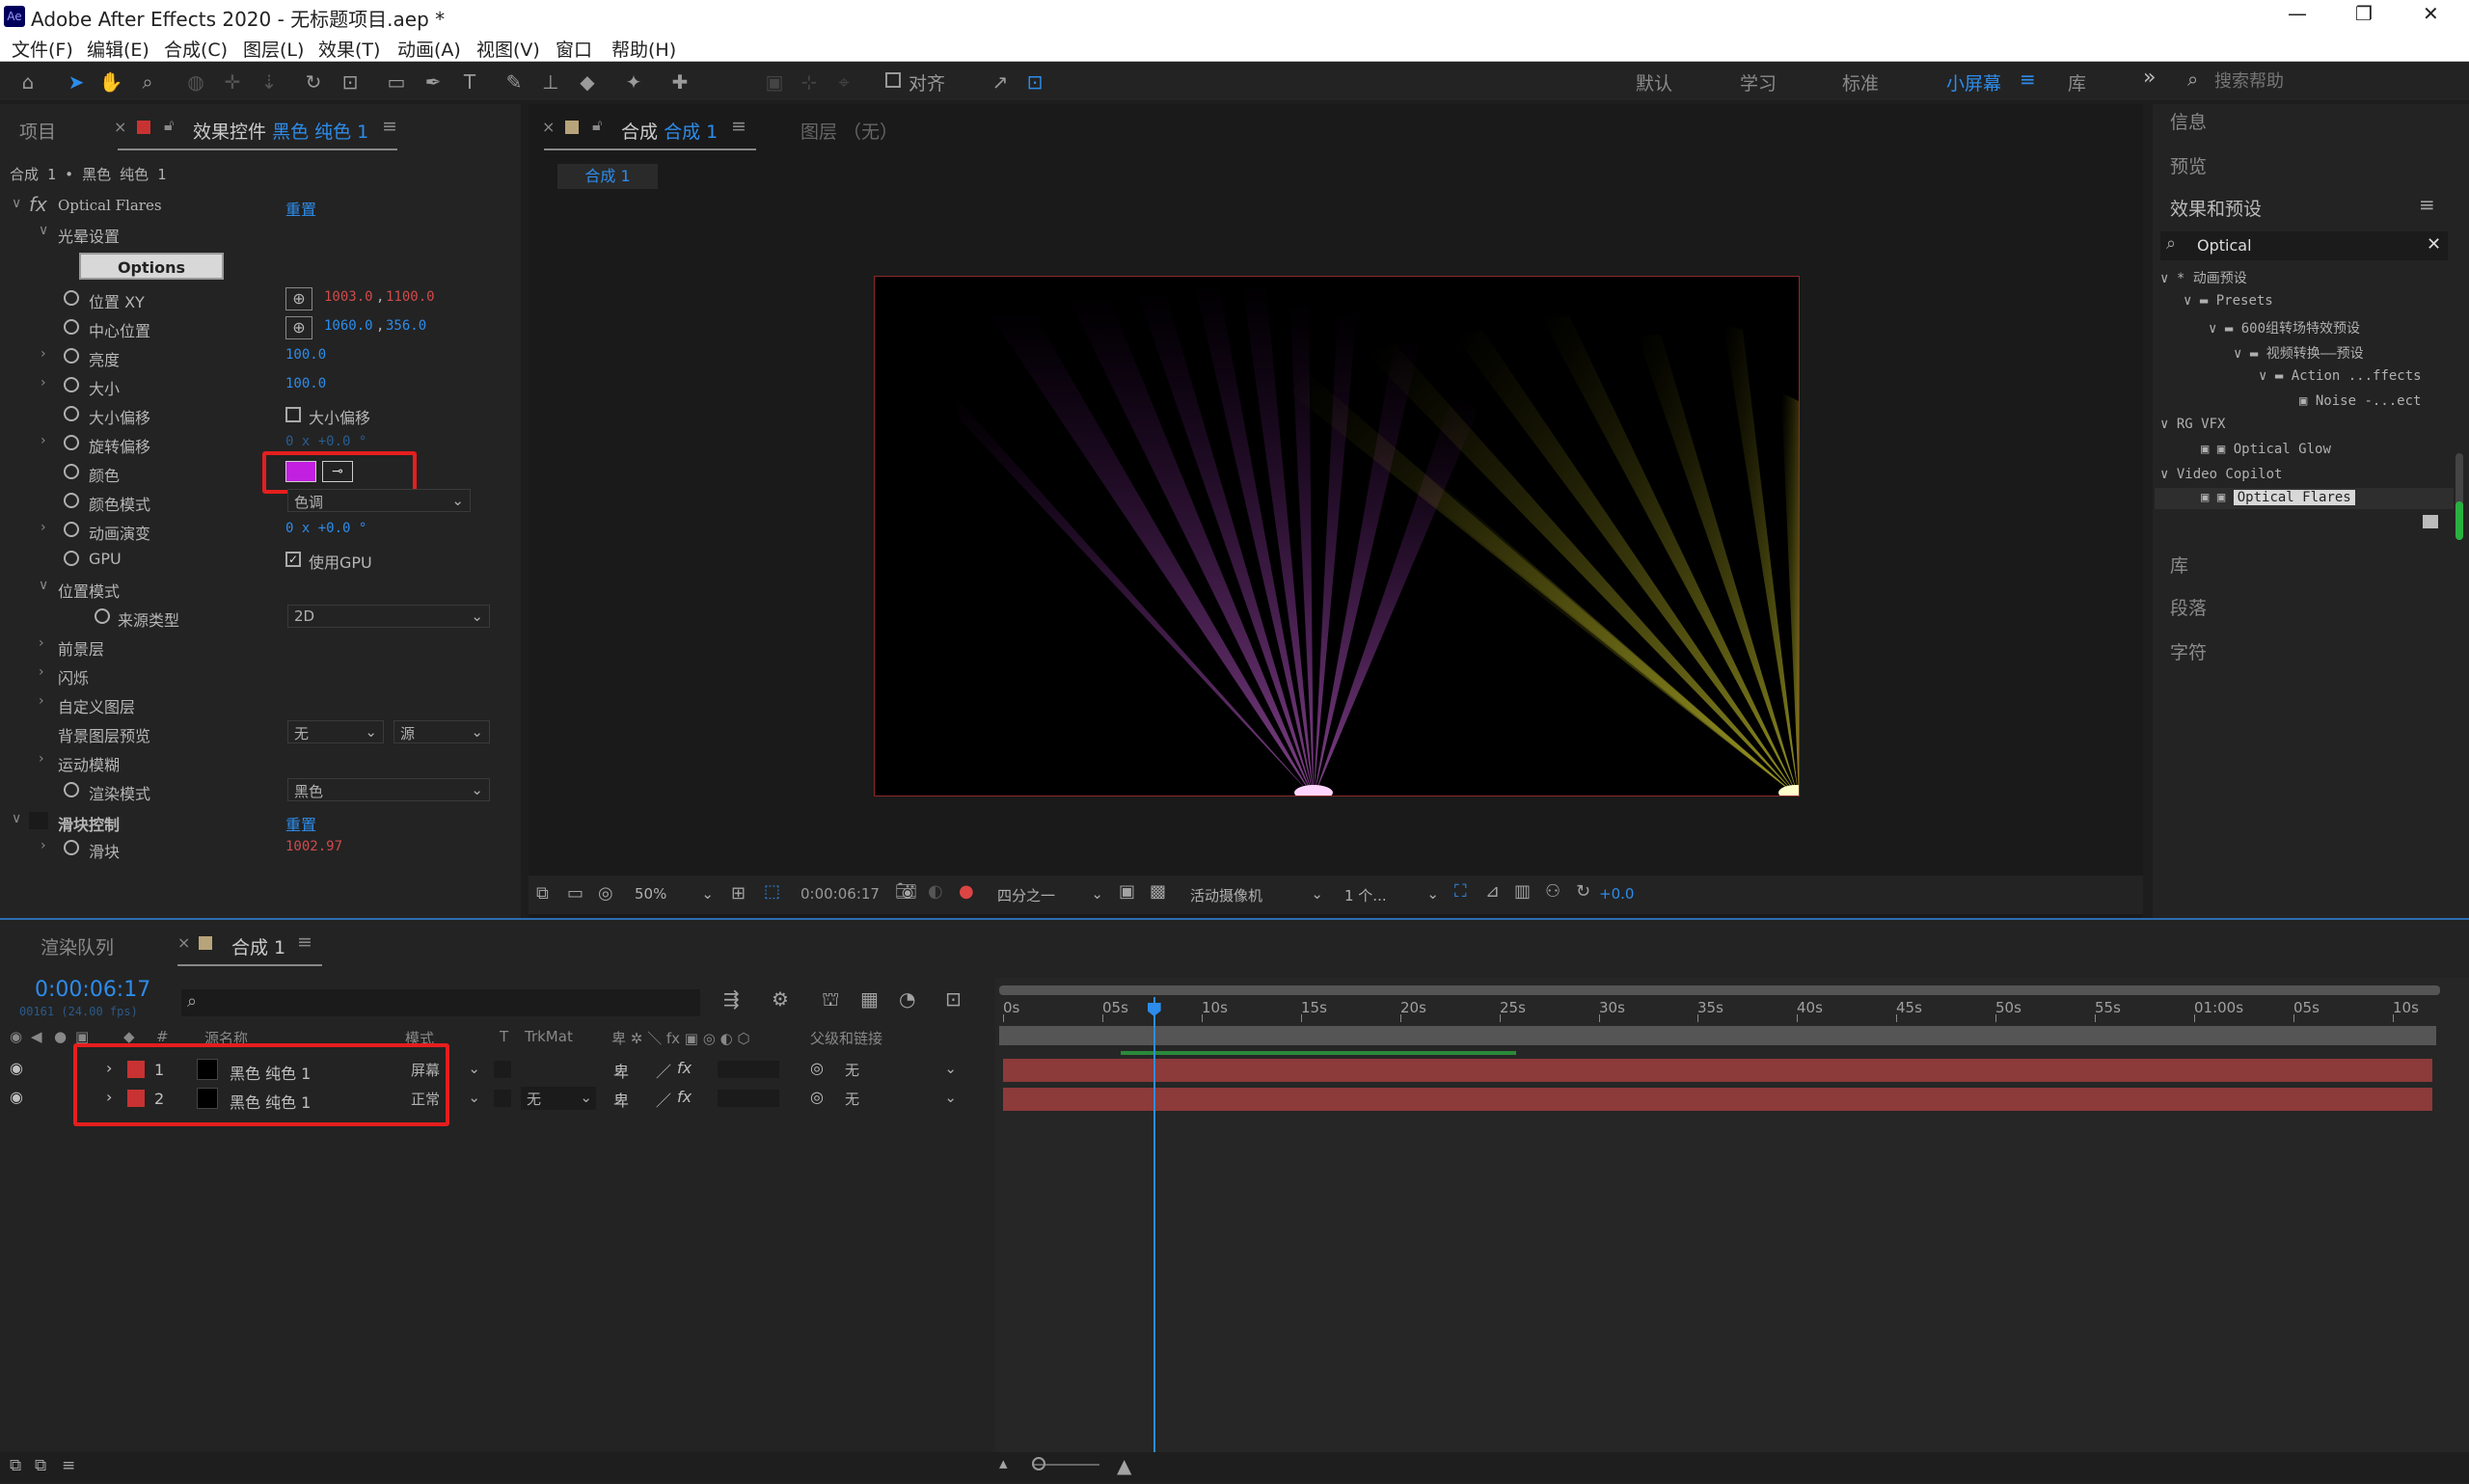 The width and height of the screenshot is (2469, 1484). What do you see at coordinates (558, 1098) in the screenshot?
I see `trkmat-dropdown: 无 ⌄` at bounding box center [558, 1098].